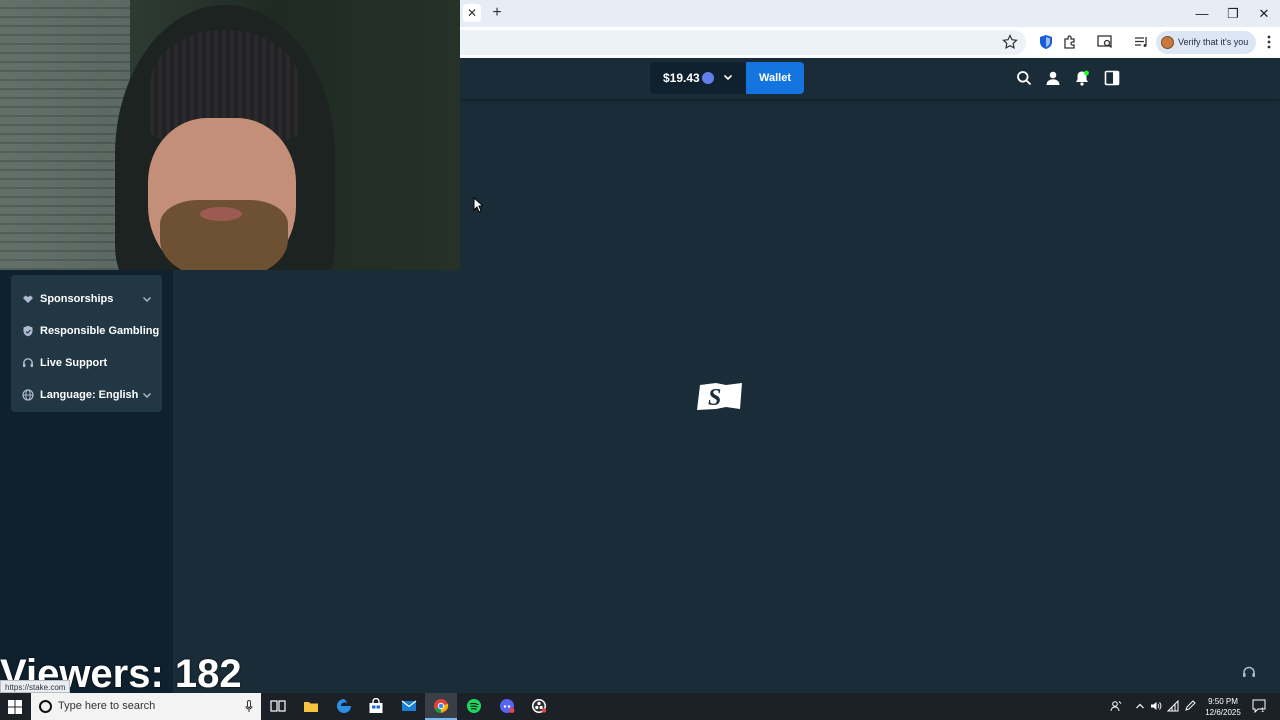  I want to click on bell-icon, so click(1082, 78).